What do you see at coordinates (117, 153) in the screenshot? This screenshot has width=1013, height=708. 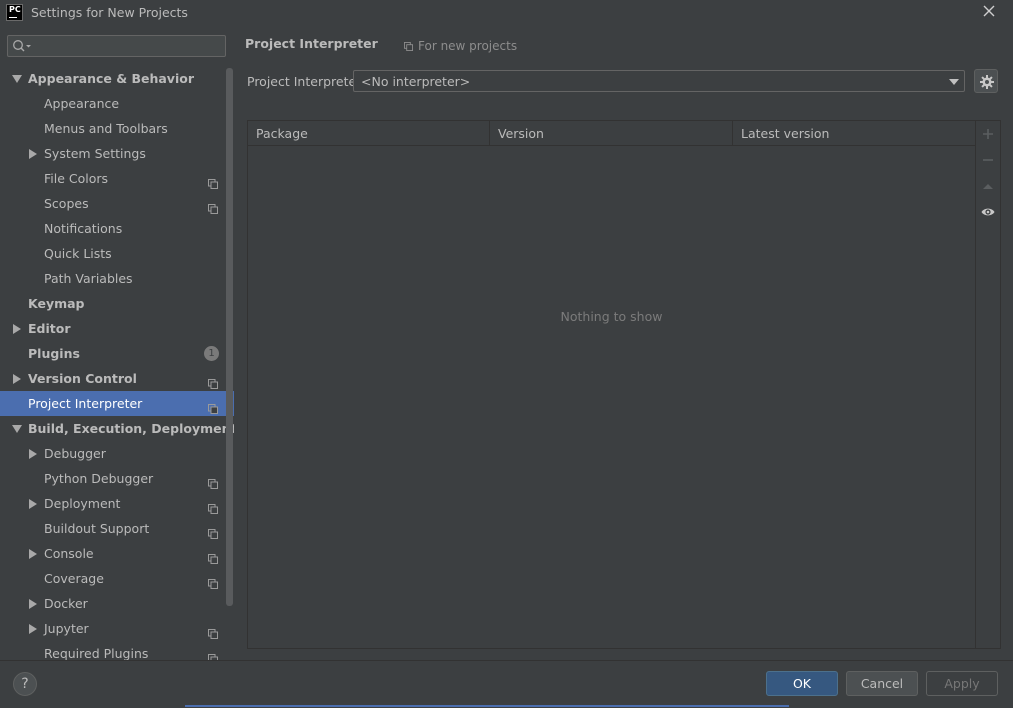 I see `sidebar-item-system-settings: System Settings` at bounding box center [117, 153].